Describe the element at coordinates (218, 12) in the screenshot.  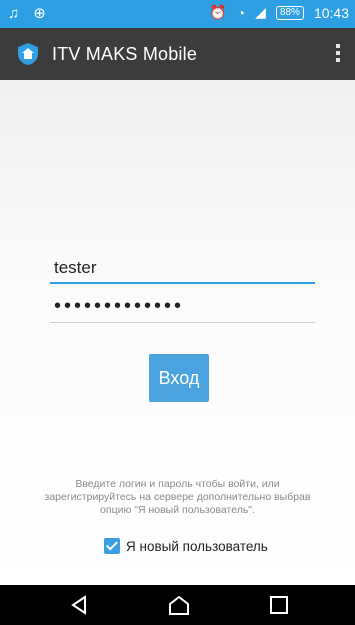
I see `alarm-icon: ⏰` at that location.